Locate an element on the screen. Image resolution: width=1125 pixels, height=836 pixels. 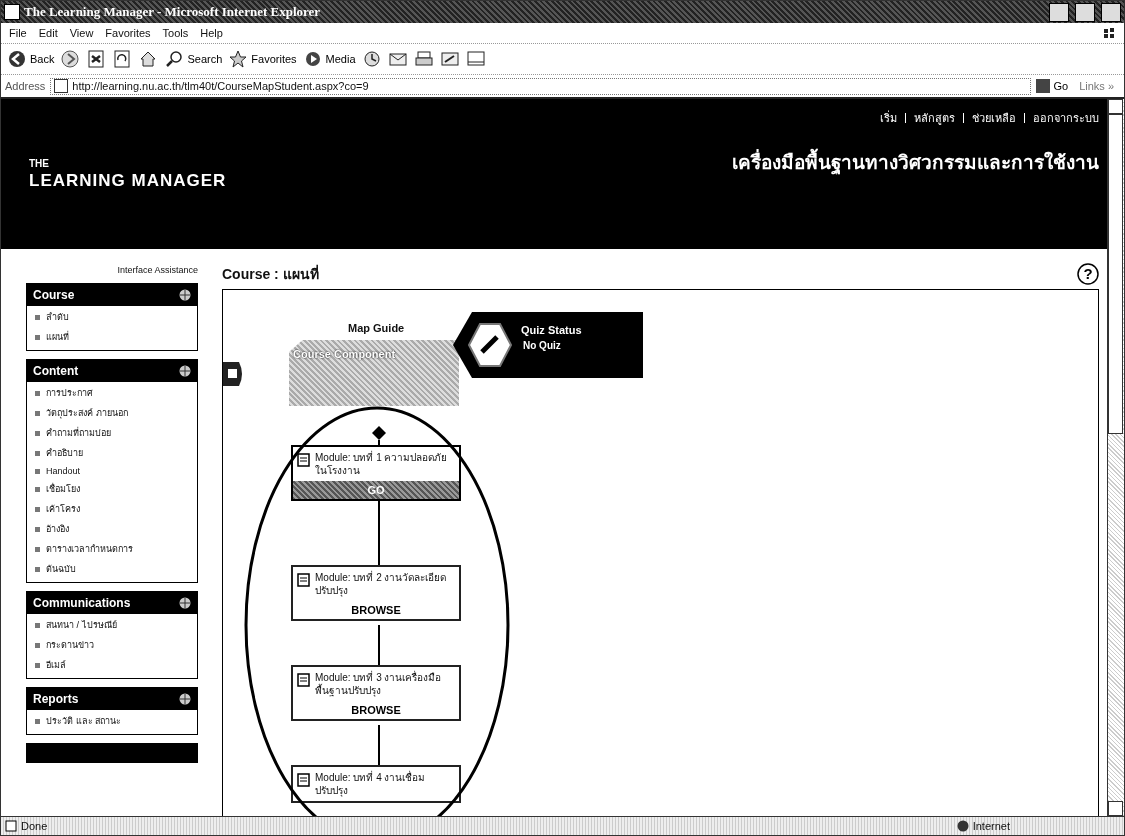
stop-icon is located at coordinates (96, 59).